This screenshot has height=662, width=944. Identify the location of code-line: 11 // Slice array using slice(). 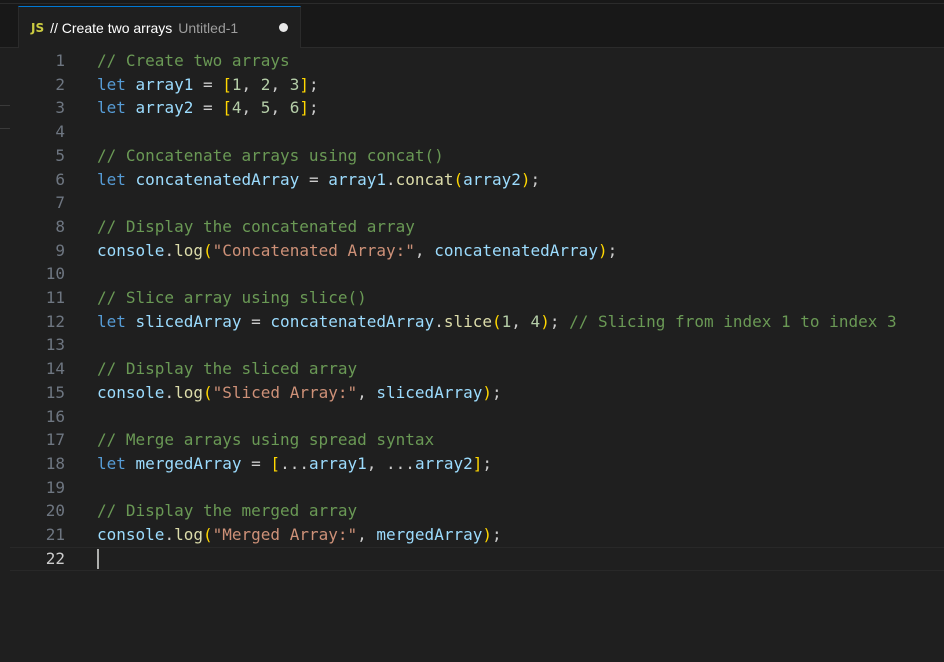
(477, 298).